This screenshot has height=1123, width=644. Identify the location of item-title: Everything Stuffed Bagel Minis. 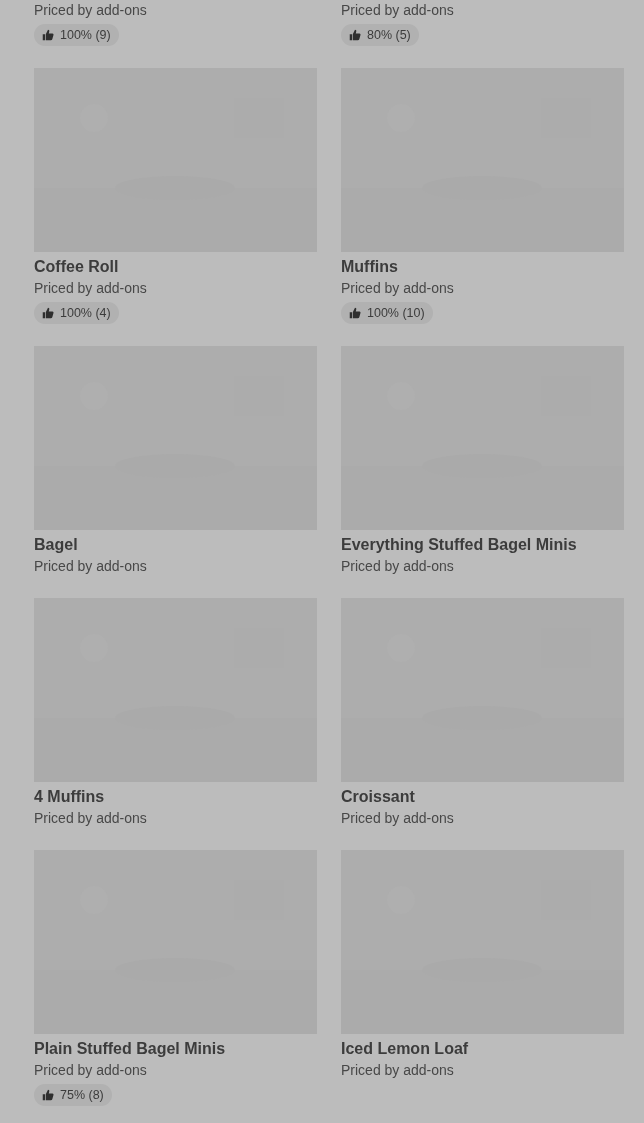
(459, 545).